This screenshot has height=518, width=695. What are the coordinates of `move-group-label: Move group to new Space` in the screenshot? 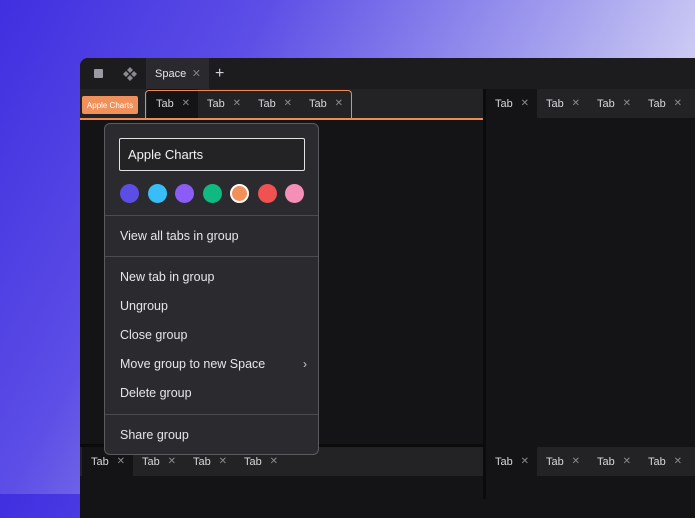 It's located at (193, 364).